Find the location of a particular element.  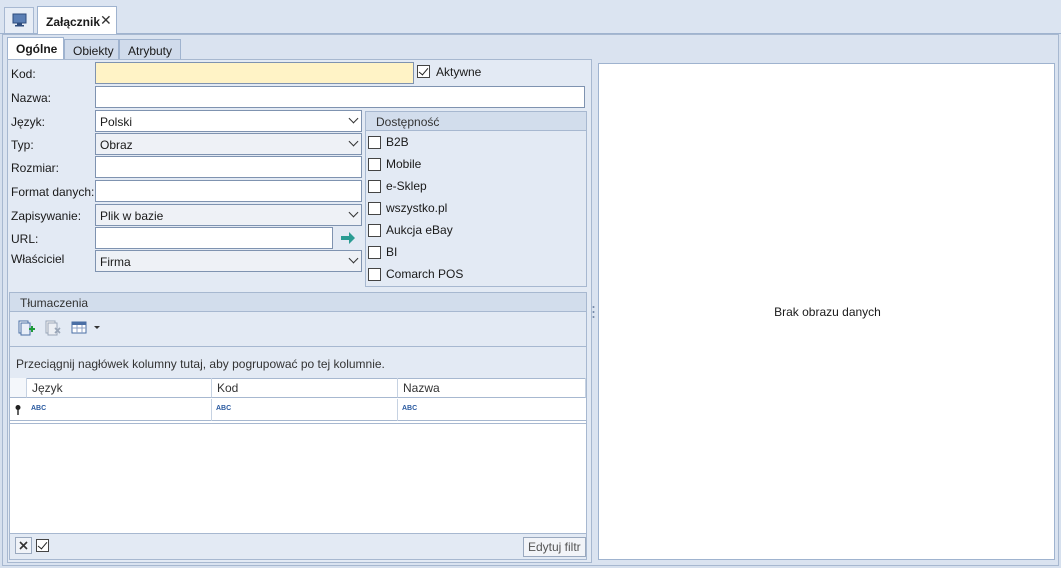

edit-filter-button: Edytuj filtr is located at coordinates (554, 547).